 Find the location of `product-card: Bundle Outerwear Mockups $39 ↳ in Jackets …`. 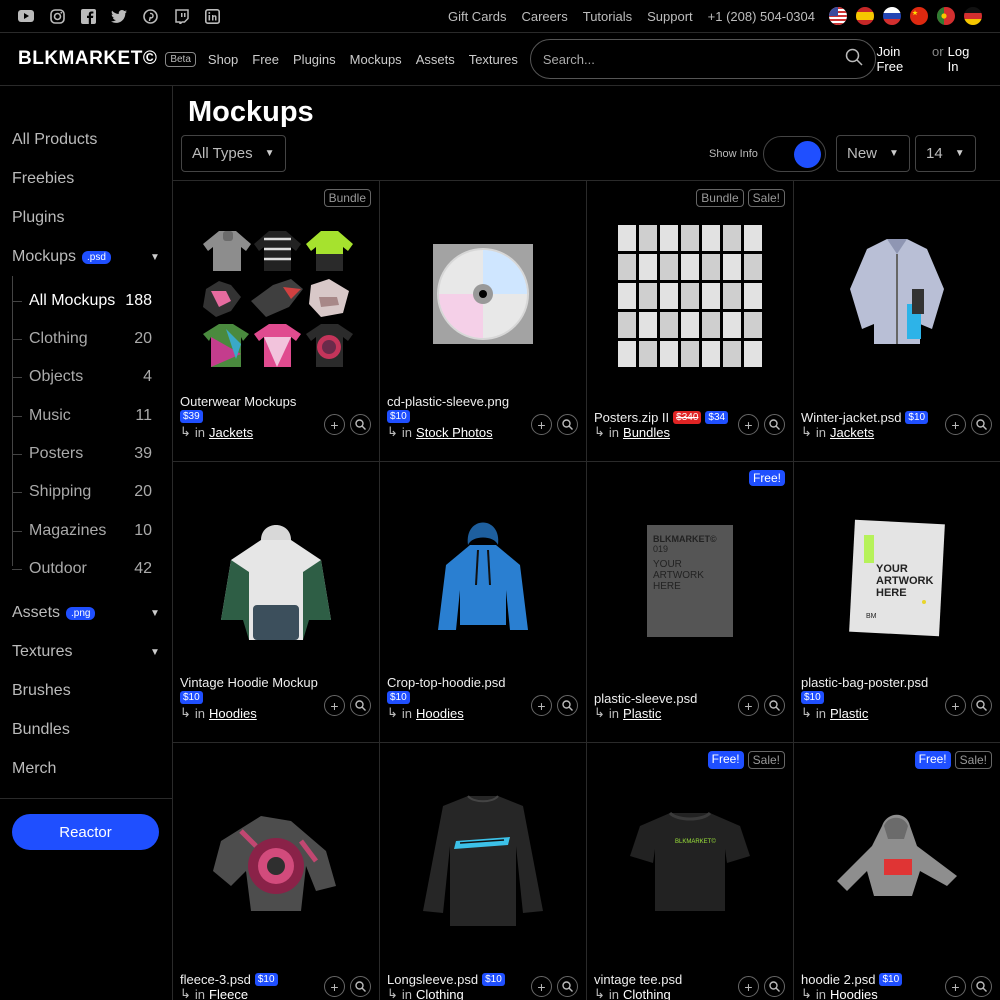

product-card: Bundle Outerwear Mockups $39 ↳ in Jackets … is located at coordinates (276, 321).